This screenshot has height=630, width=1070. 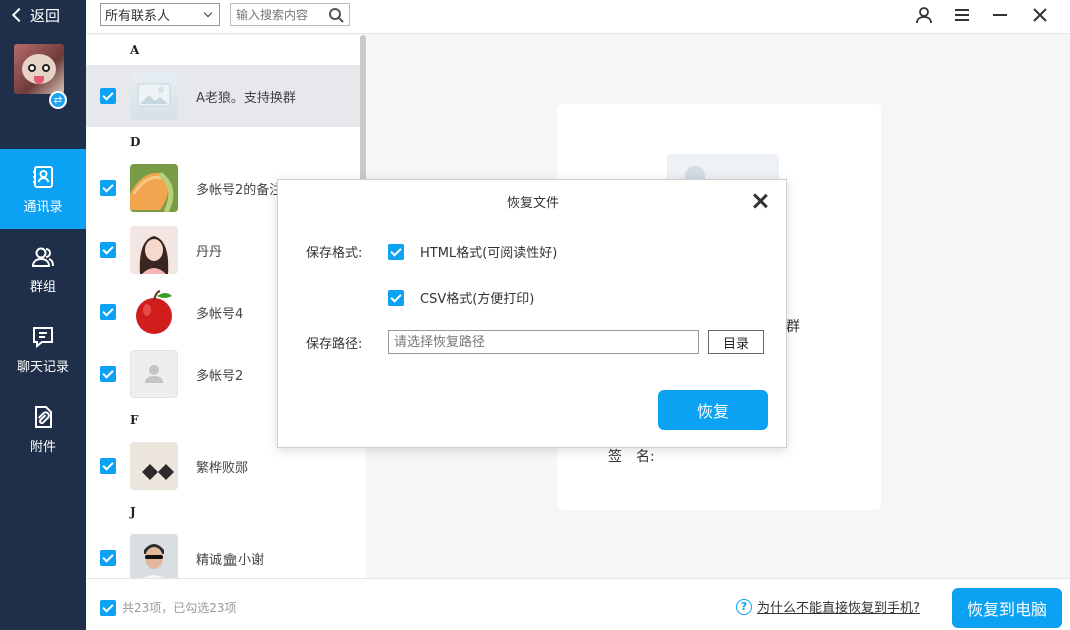 I want to click on close-window-button, so click(x=1040, y=15).